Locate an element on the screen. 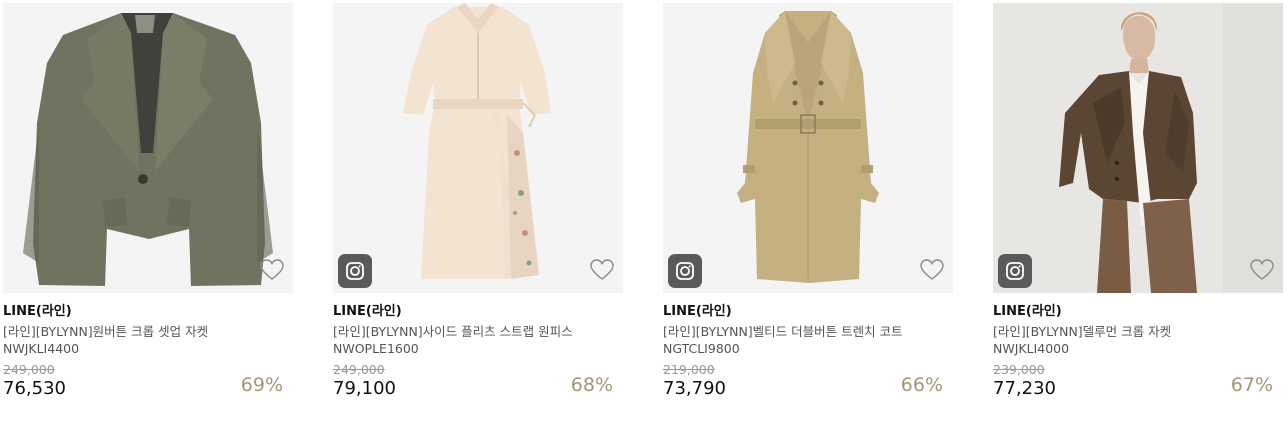  sale-price: 77,230 is located at coordinates (1024, 388).